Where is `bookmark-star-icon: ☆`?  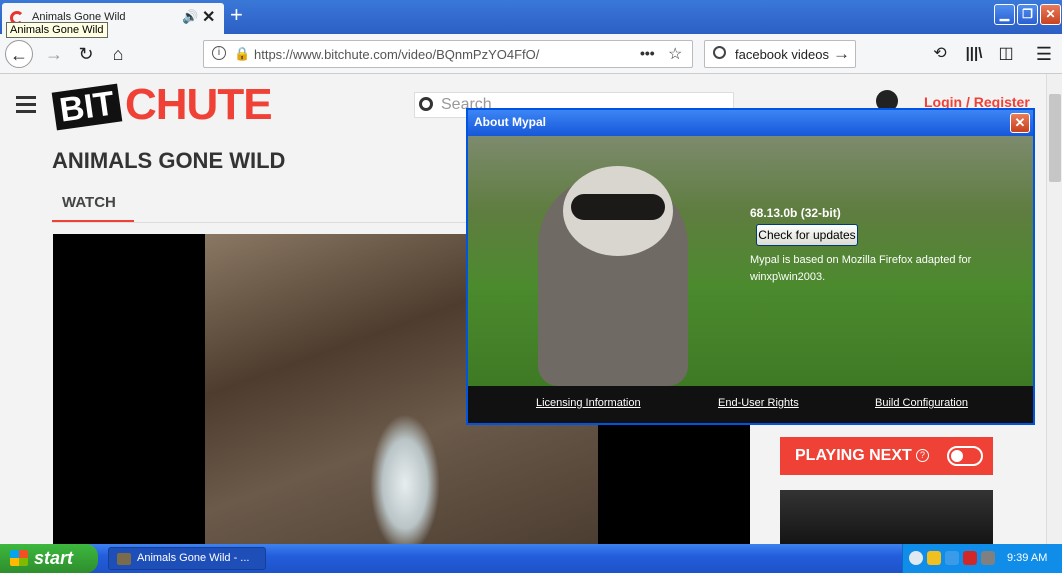 bookmark-star-icon: ☆ is located at coordinates (675, 54).